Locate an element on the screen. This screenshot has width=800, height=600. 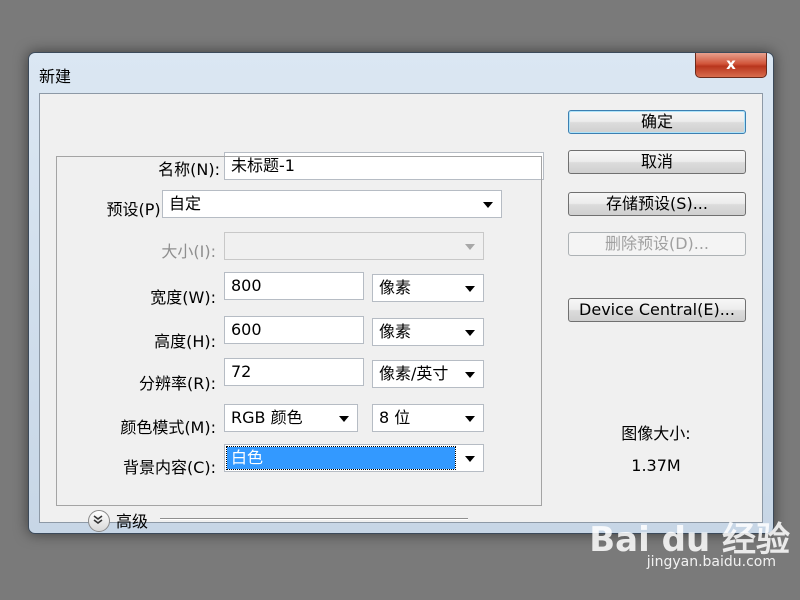
preset-label: 预设(P): is located at coordinates (126, 208).